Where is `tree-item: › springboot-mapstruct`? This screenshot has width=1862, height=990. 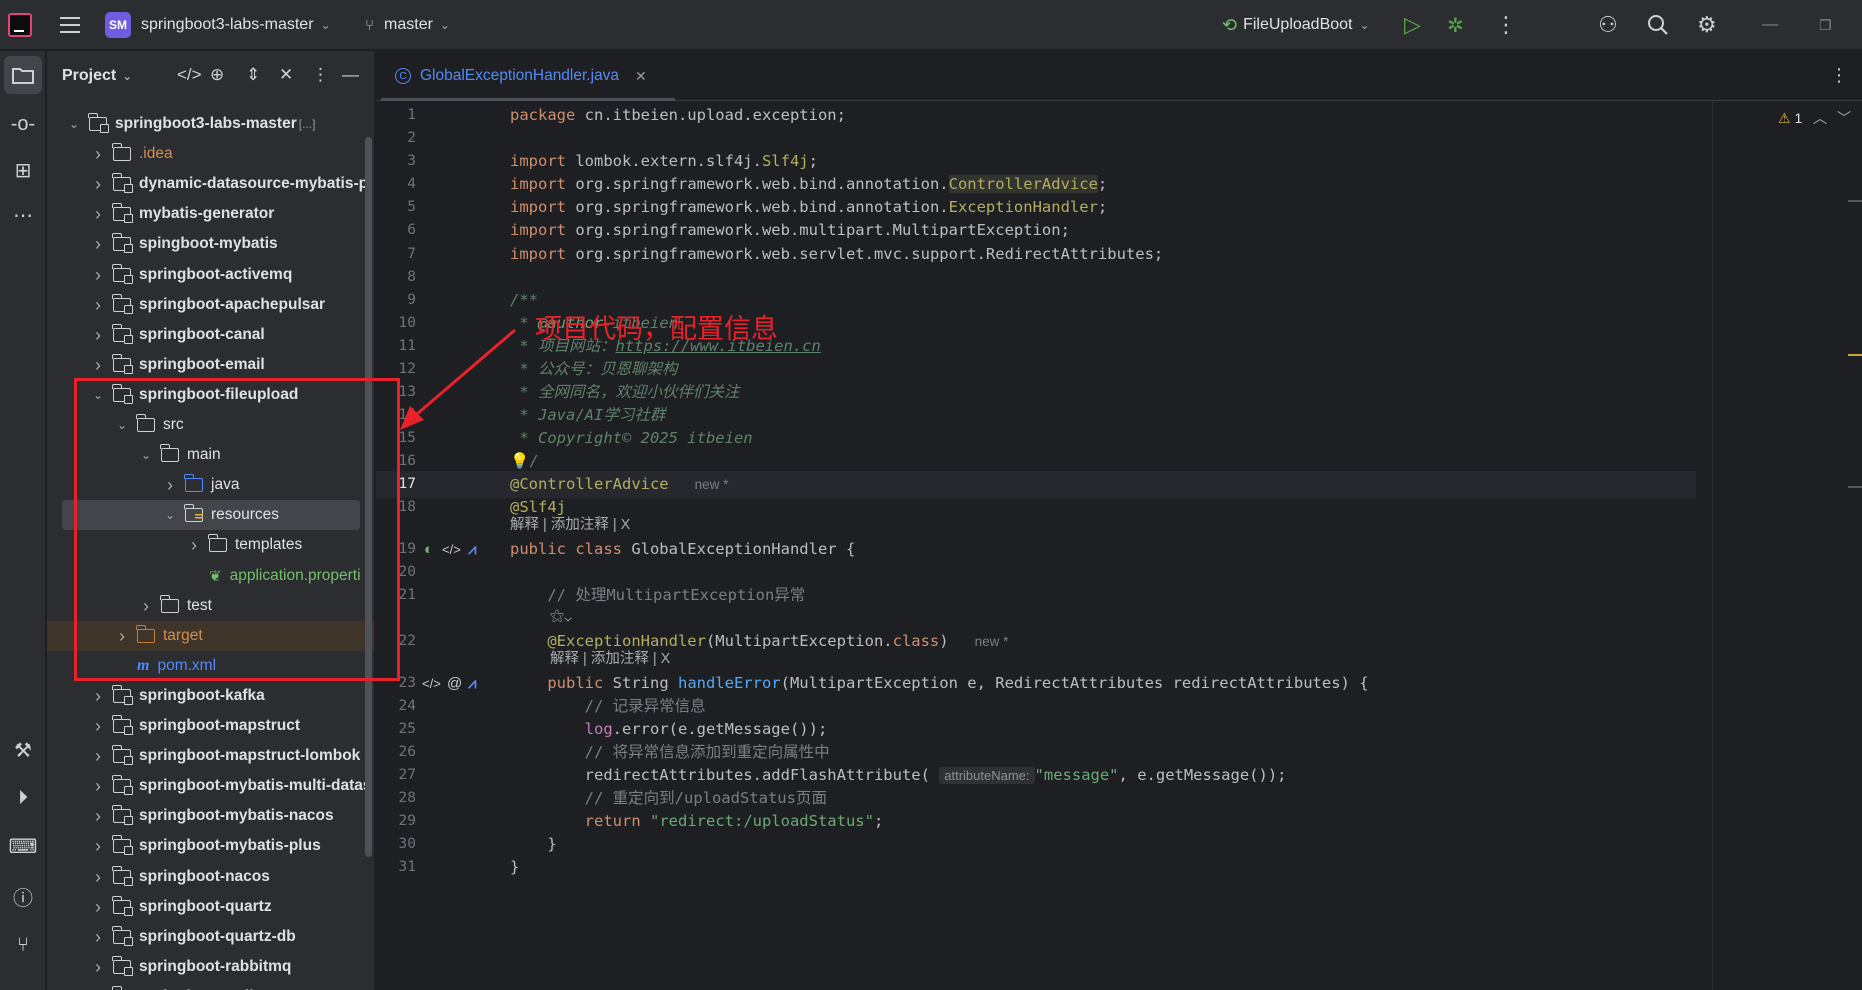
tree-item: › springboot-mapstruct is located at coordinates (210, 726).